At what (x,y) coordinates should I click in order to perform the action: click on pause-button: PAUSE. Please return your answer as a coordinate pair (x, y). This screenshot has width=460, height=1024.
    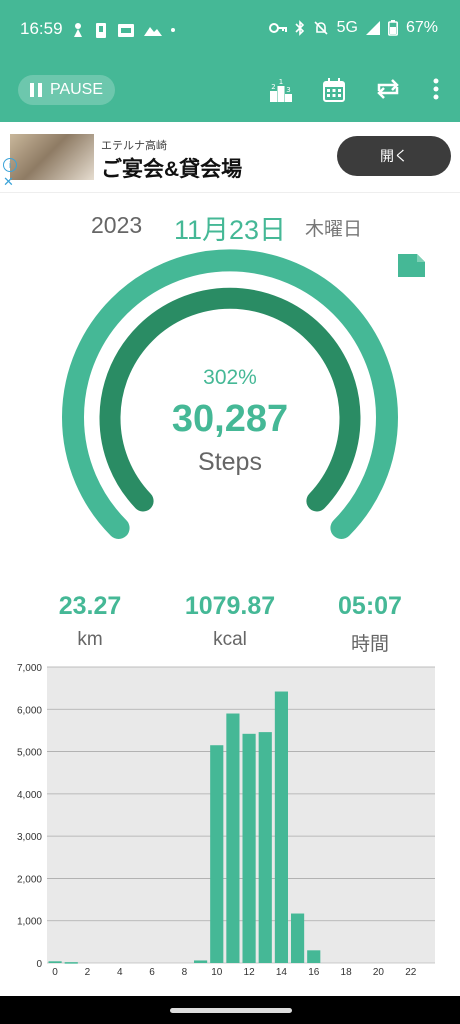
    Looking at the image, I should click on (66, 90).